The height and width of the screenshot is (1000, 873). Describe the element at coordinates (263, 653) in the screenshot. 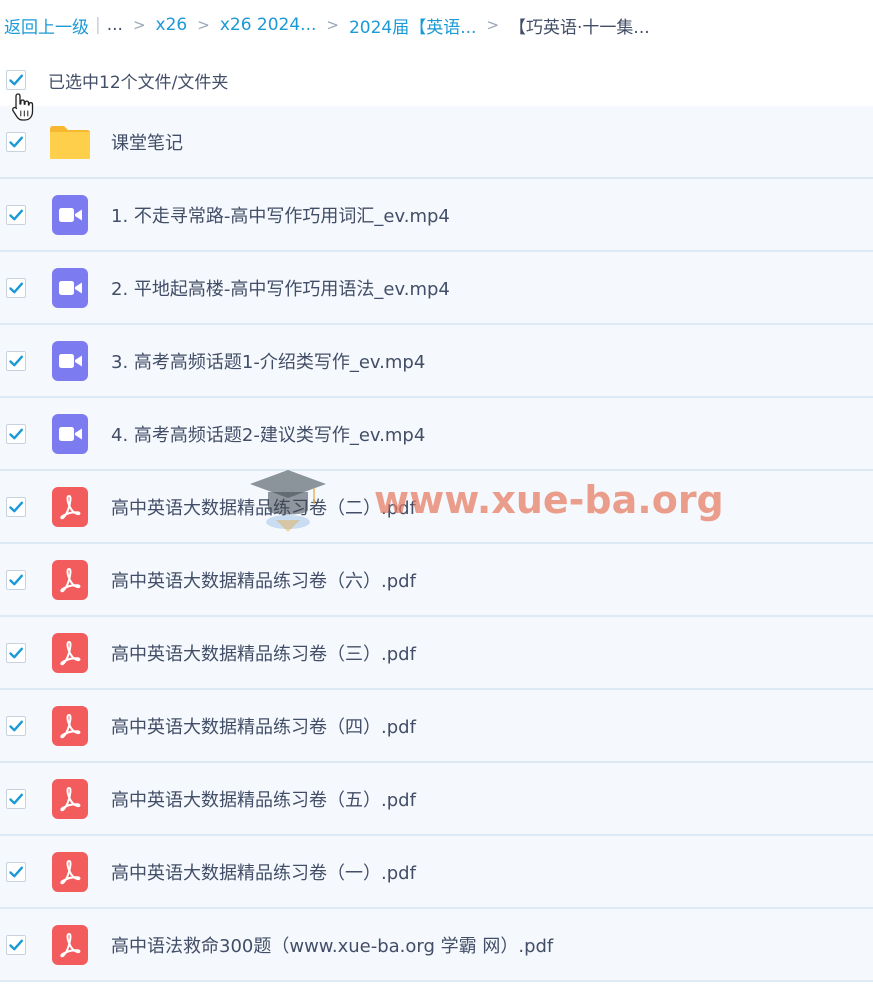

I see `file-name: 高中英语大数据精品练习卷（三）.pdf` at that location.